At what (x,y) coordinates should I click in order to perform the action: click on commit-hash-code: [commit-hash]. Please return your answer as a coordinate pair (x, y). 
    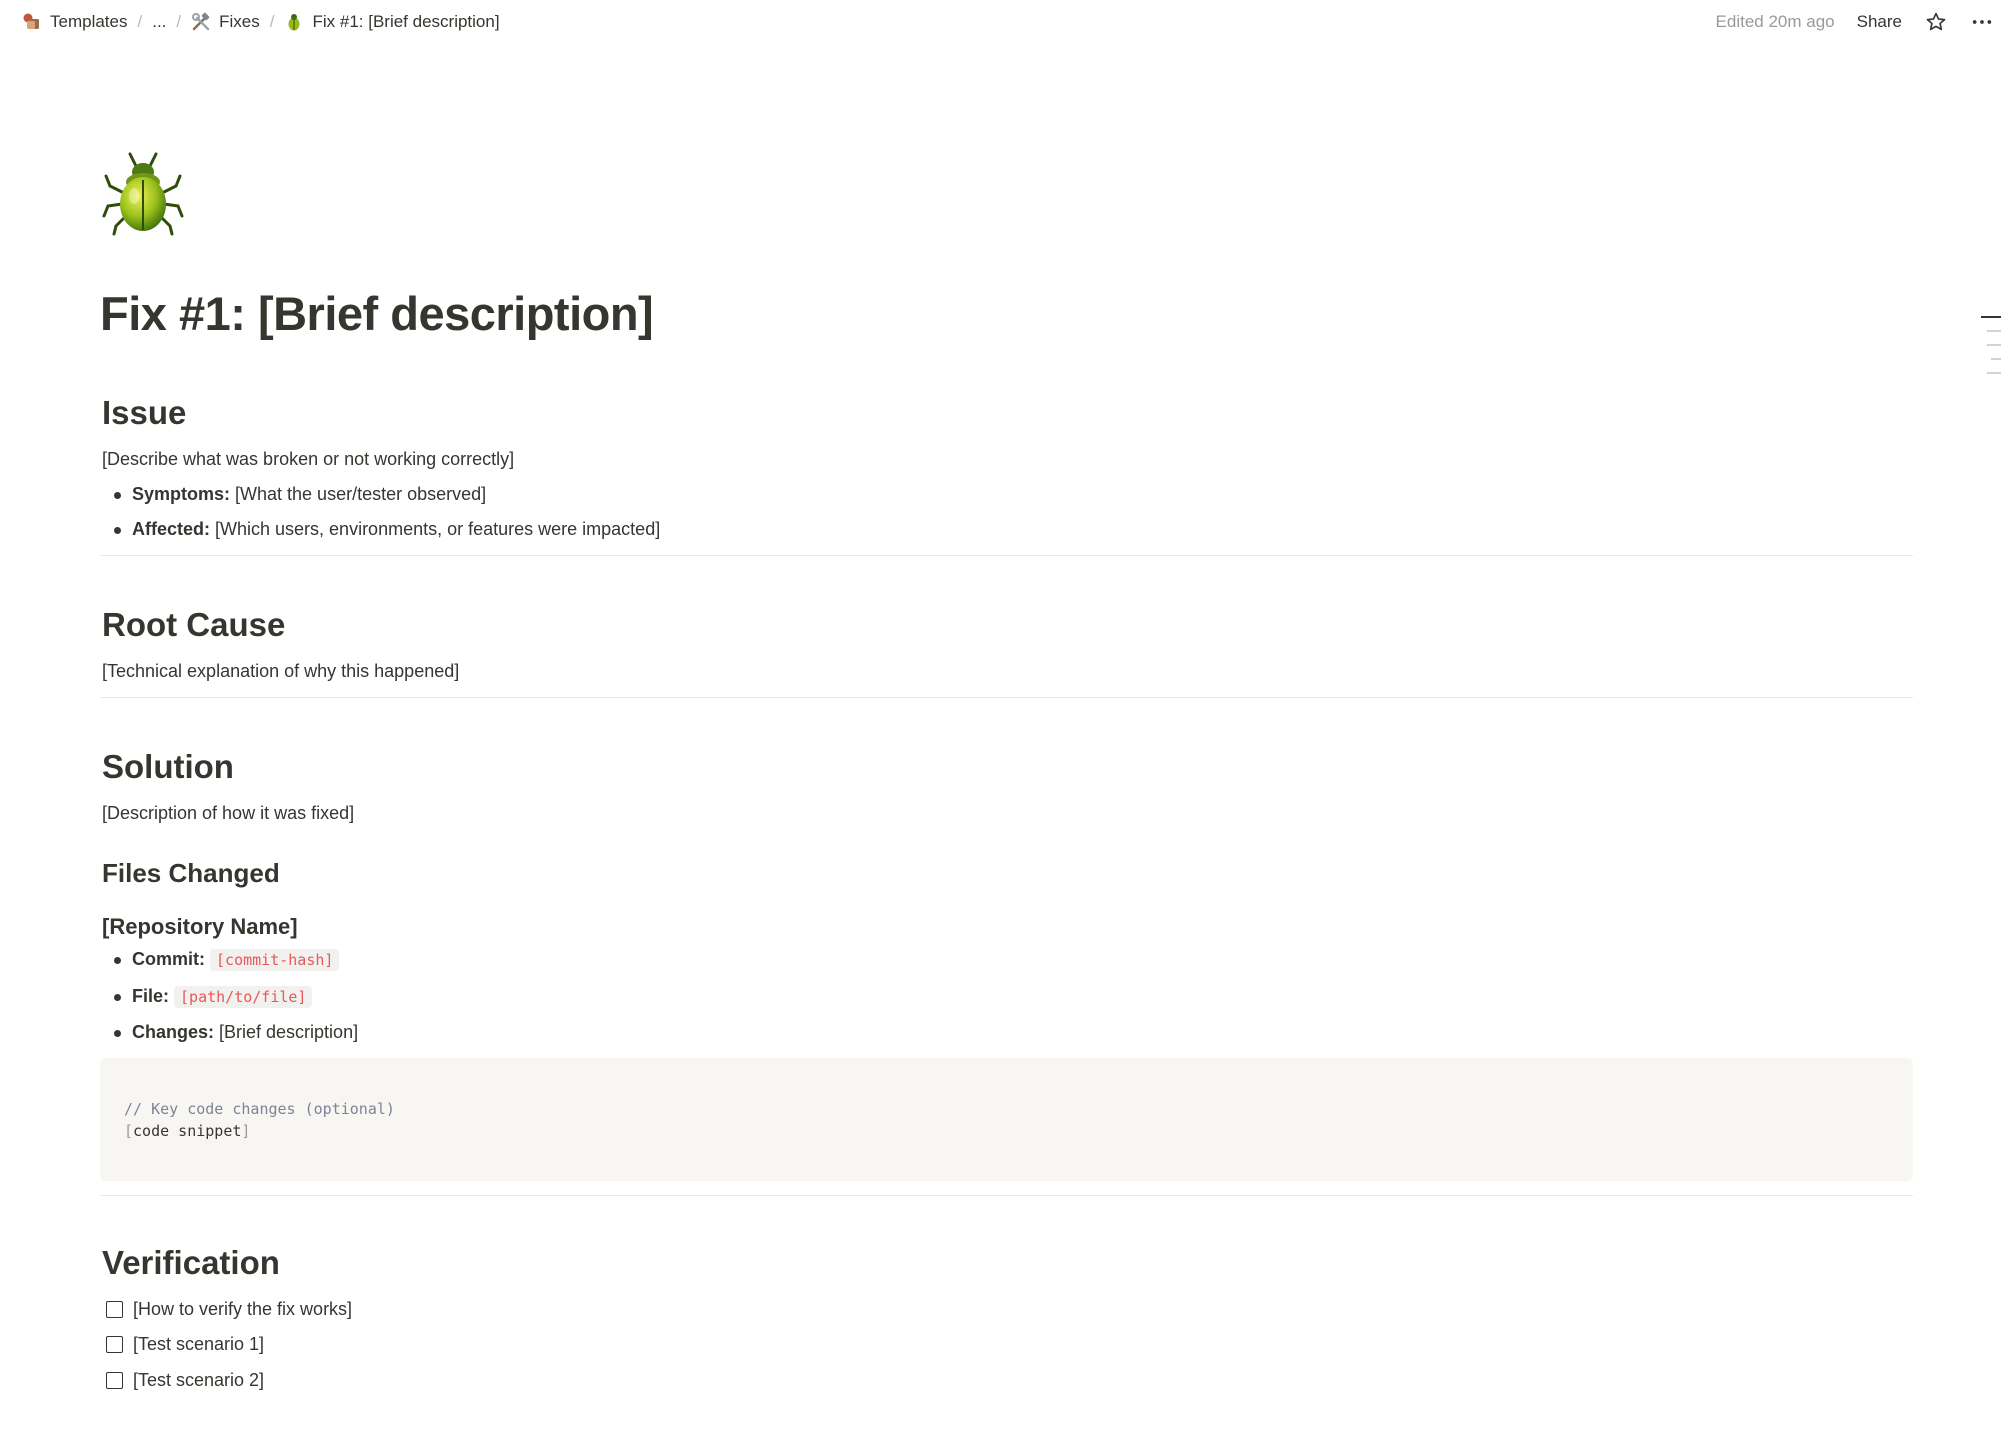
    Looking at the image, I should click on (275, 960).